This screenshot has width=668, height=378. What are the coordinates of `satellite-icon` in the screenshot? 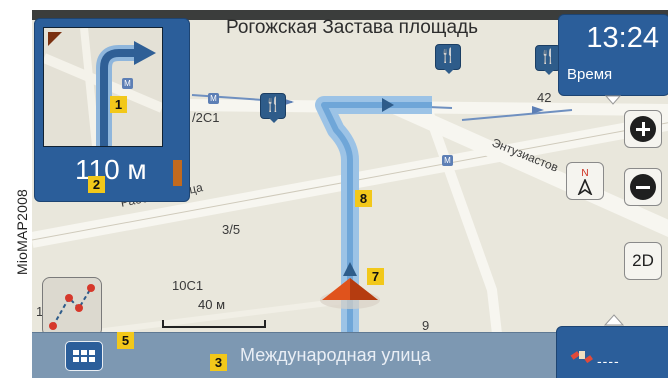 It's located at (581, 357).